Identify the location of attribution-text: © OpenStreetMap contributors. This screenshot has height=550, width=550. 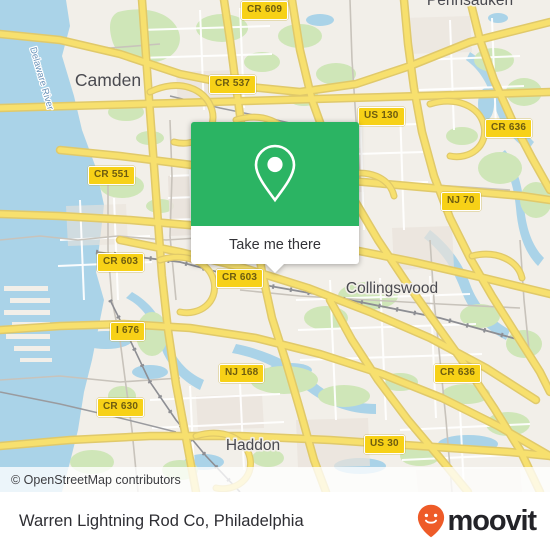
(96, 479).